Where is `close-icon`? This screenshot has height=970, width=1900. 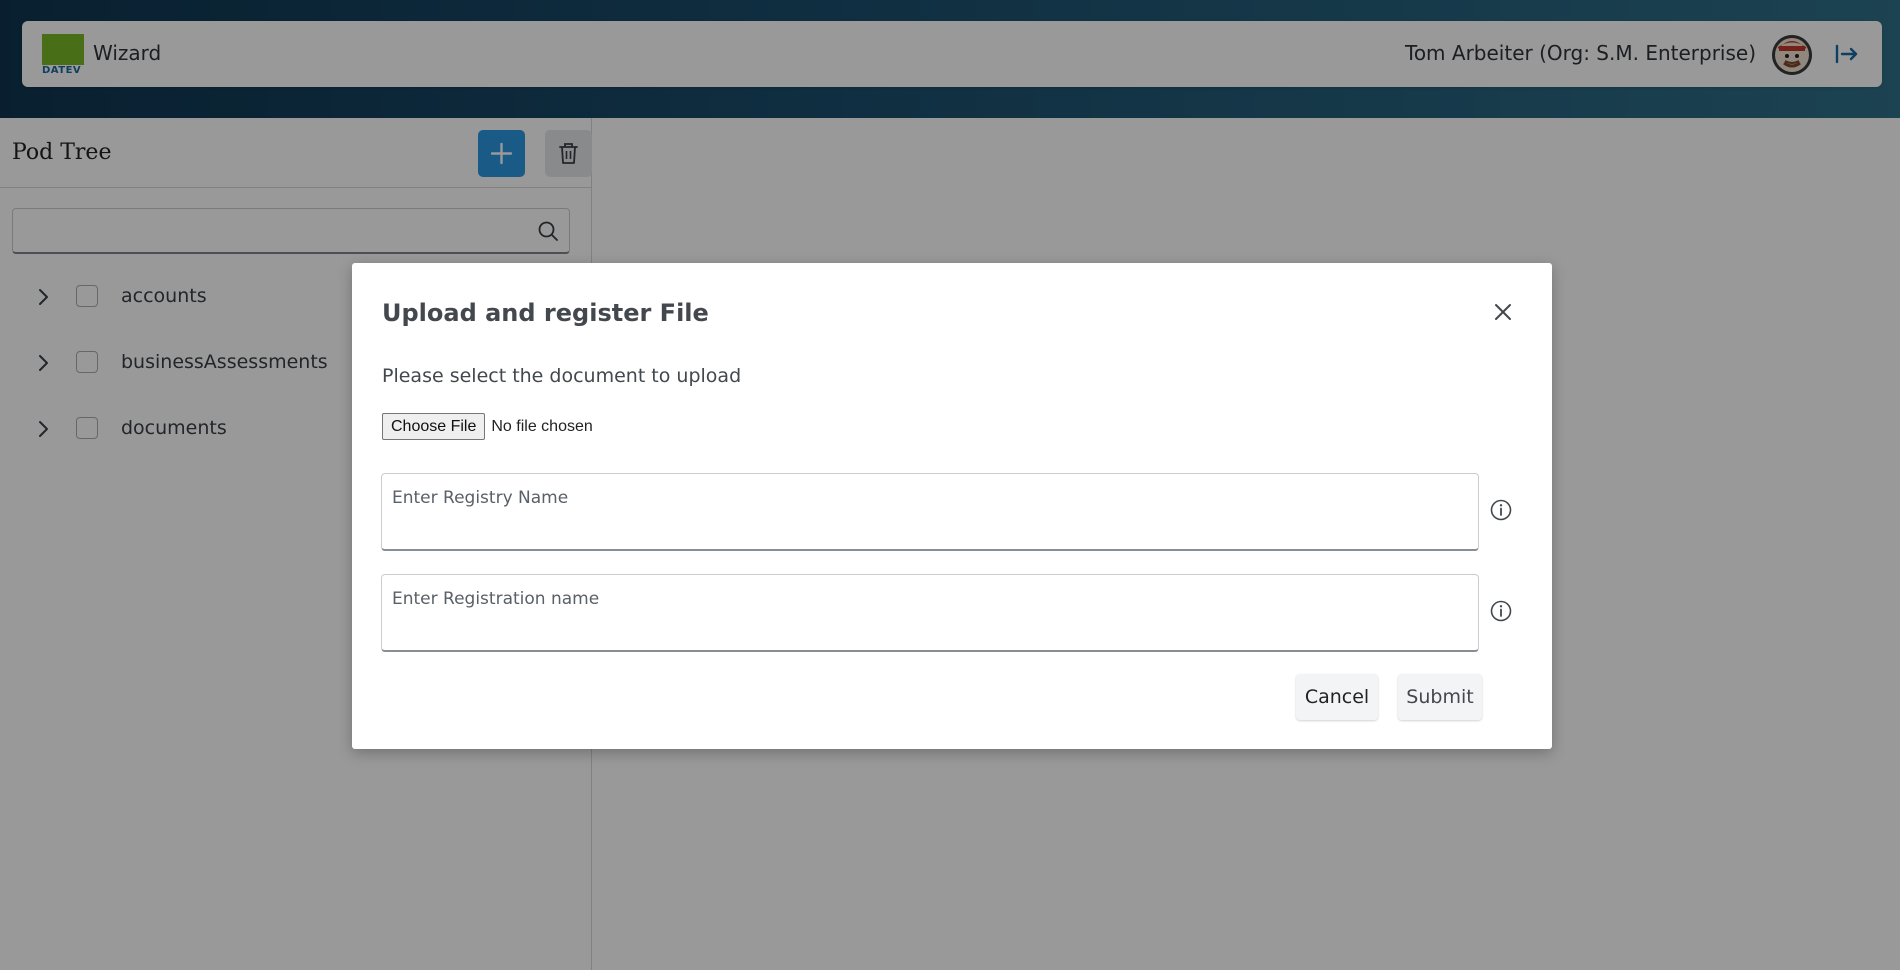 close-icon is located at coordinates (1503, 312).